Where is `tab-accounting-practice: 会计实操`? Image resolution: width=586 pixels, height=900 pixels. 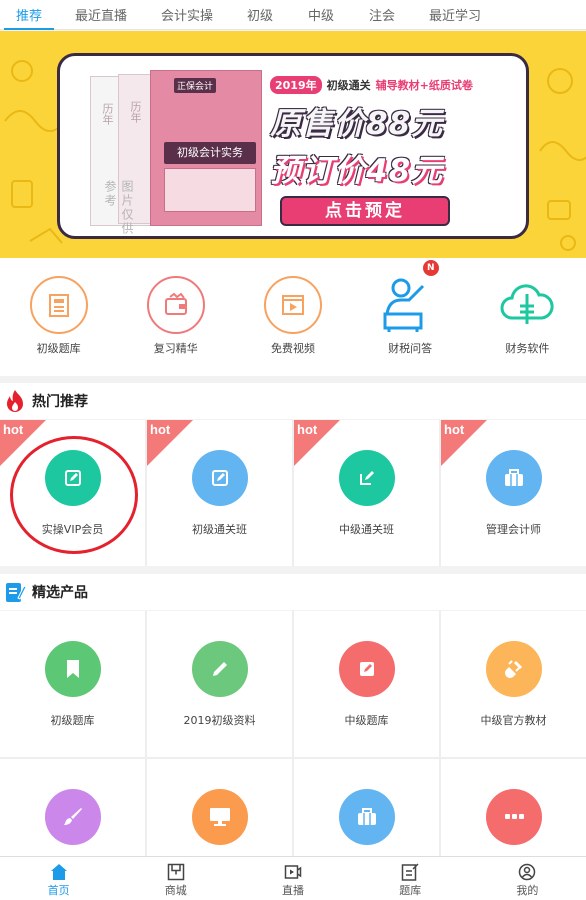
tab-accounting-practice: 会计实操 is located at coordinates (187, 15).